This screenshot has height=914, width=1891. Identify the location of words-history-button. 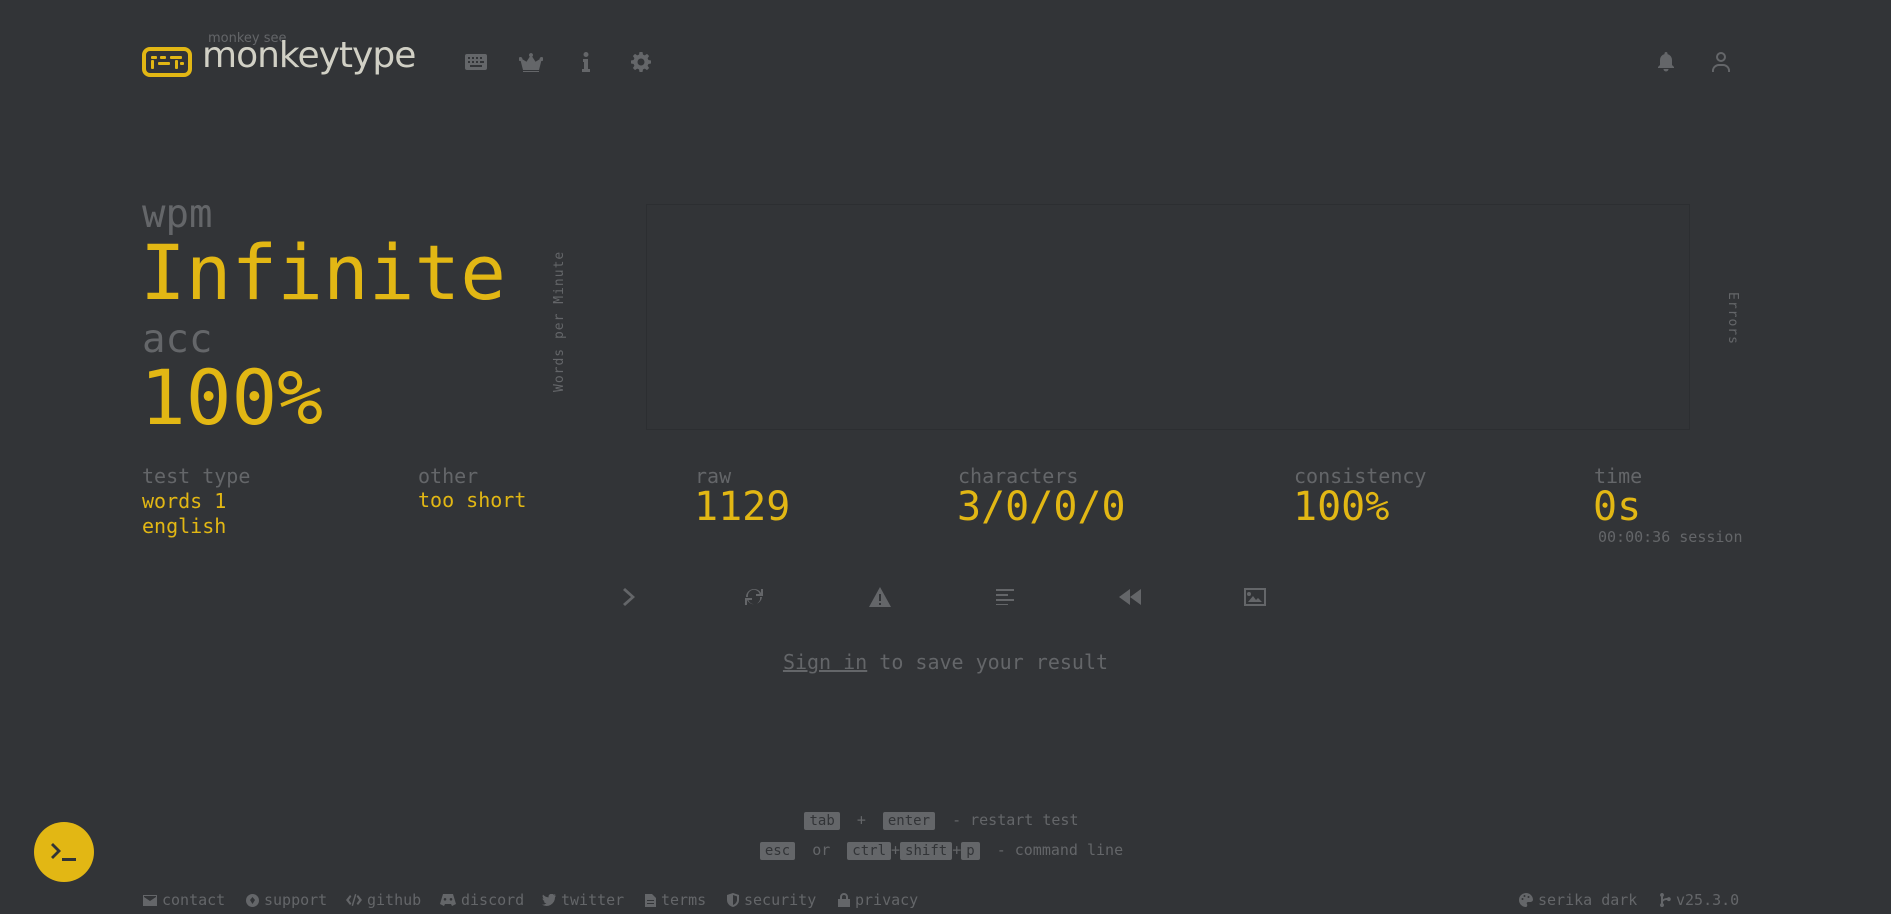
(1005, 597).